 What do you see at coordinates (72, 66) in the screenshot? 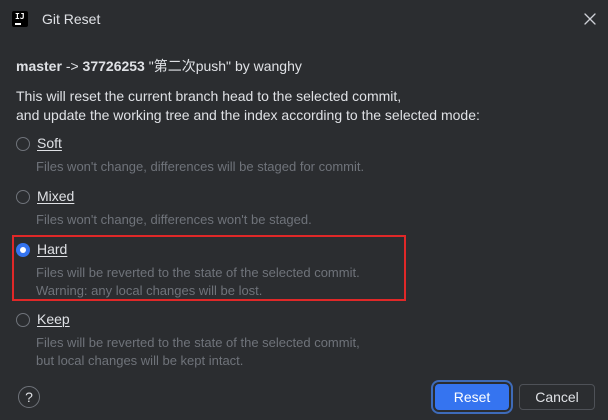
I see `branch-arrow: ->` at bounding box center [72, 66].